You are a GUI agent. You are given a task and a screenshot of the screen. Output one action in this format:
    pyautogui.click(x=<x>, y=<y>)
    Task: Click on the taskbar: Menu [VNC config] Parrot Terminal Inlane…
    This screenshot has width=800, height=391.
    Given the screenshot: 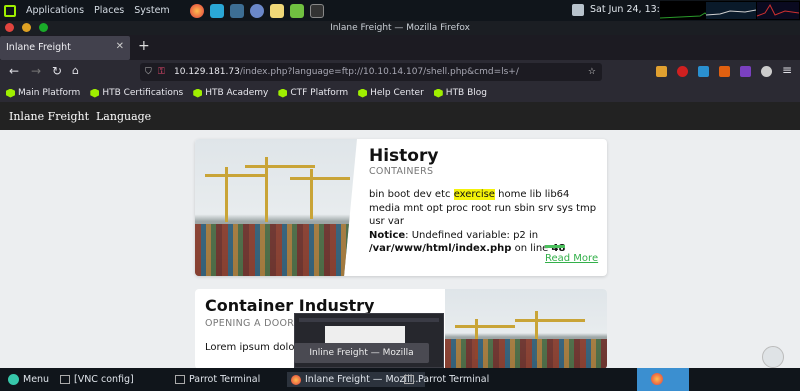 What is the action you would take?
    pyautogui.click(x=400, y=379)
    